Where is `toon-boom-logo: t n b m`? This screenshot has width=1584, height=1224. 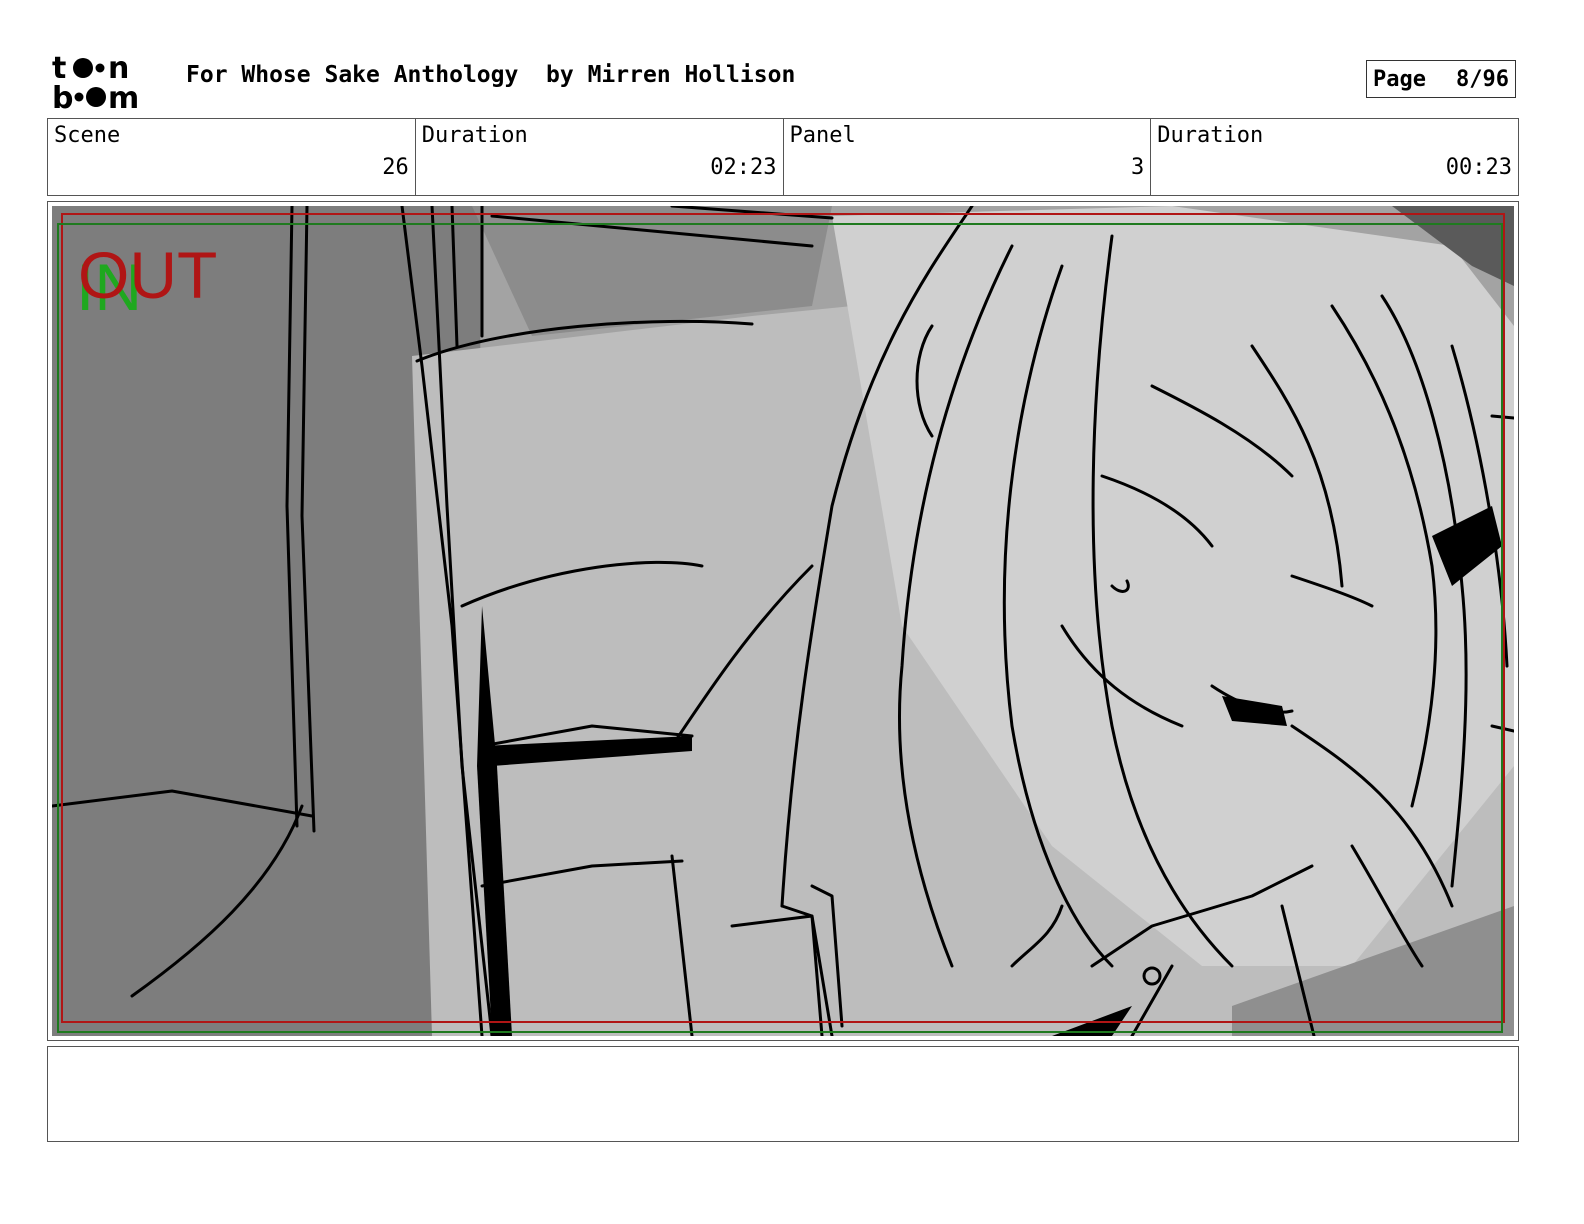
toon-boom-logo: t n b m is located at coordinates (108, 81).